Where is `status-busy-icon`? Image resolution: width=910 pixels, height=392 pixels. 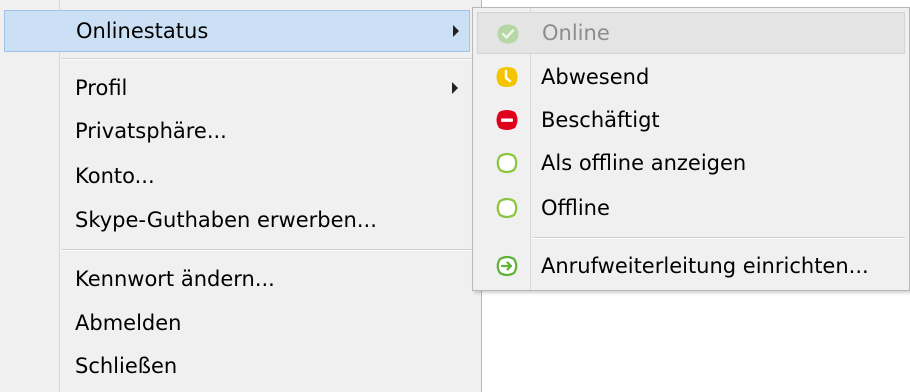 status-busy-icon is located at coordinates (507, 120).